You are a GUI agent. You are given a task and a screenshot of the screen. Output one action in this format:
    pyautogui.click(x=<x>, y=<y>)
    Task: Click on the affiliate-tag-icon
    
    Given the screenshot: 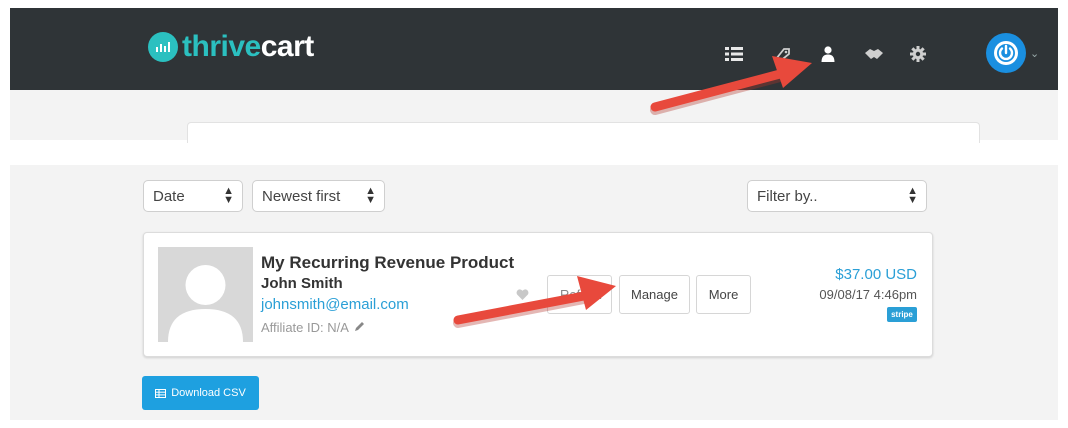 What is the action you would take?
    pyautogui.click(x=782, y=54)
    